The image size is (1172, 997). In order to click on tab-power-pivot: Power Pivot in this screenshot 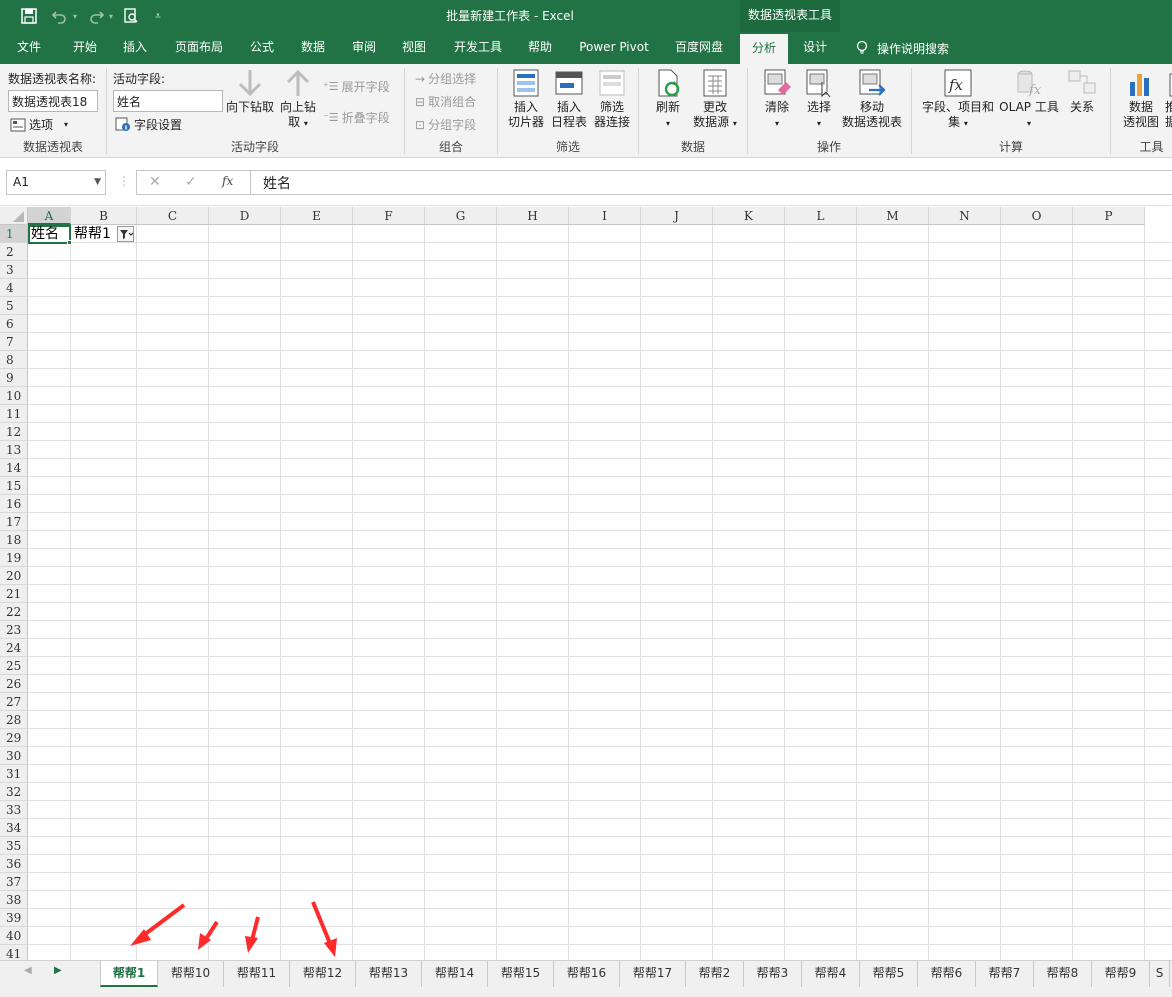, I will do `click(614, 48)`.